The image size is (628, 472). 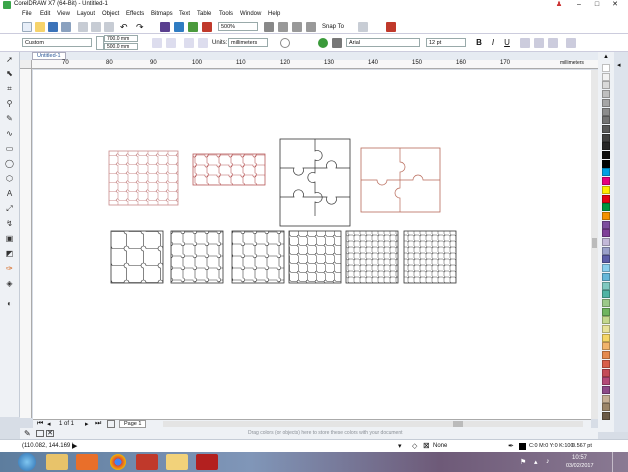 I want to click on smart-fill-icon: ◐, so click(x=9, y=303).